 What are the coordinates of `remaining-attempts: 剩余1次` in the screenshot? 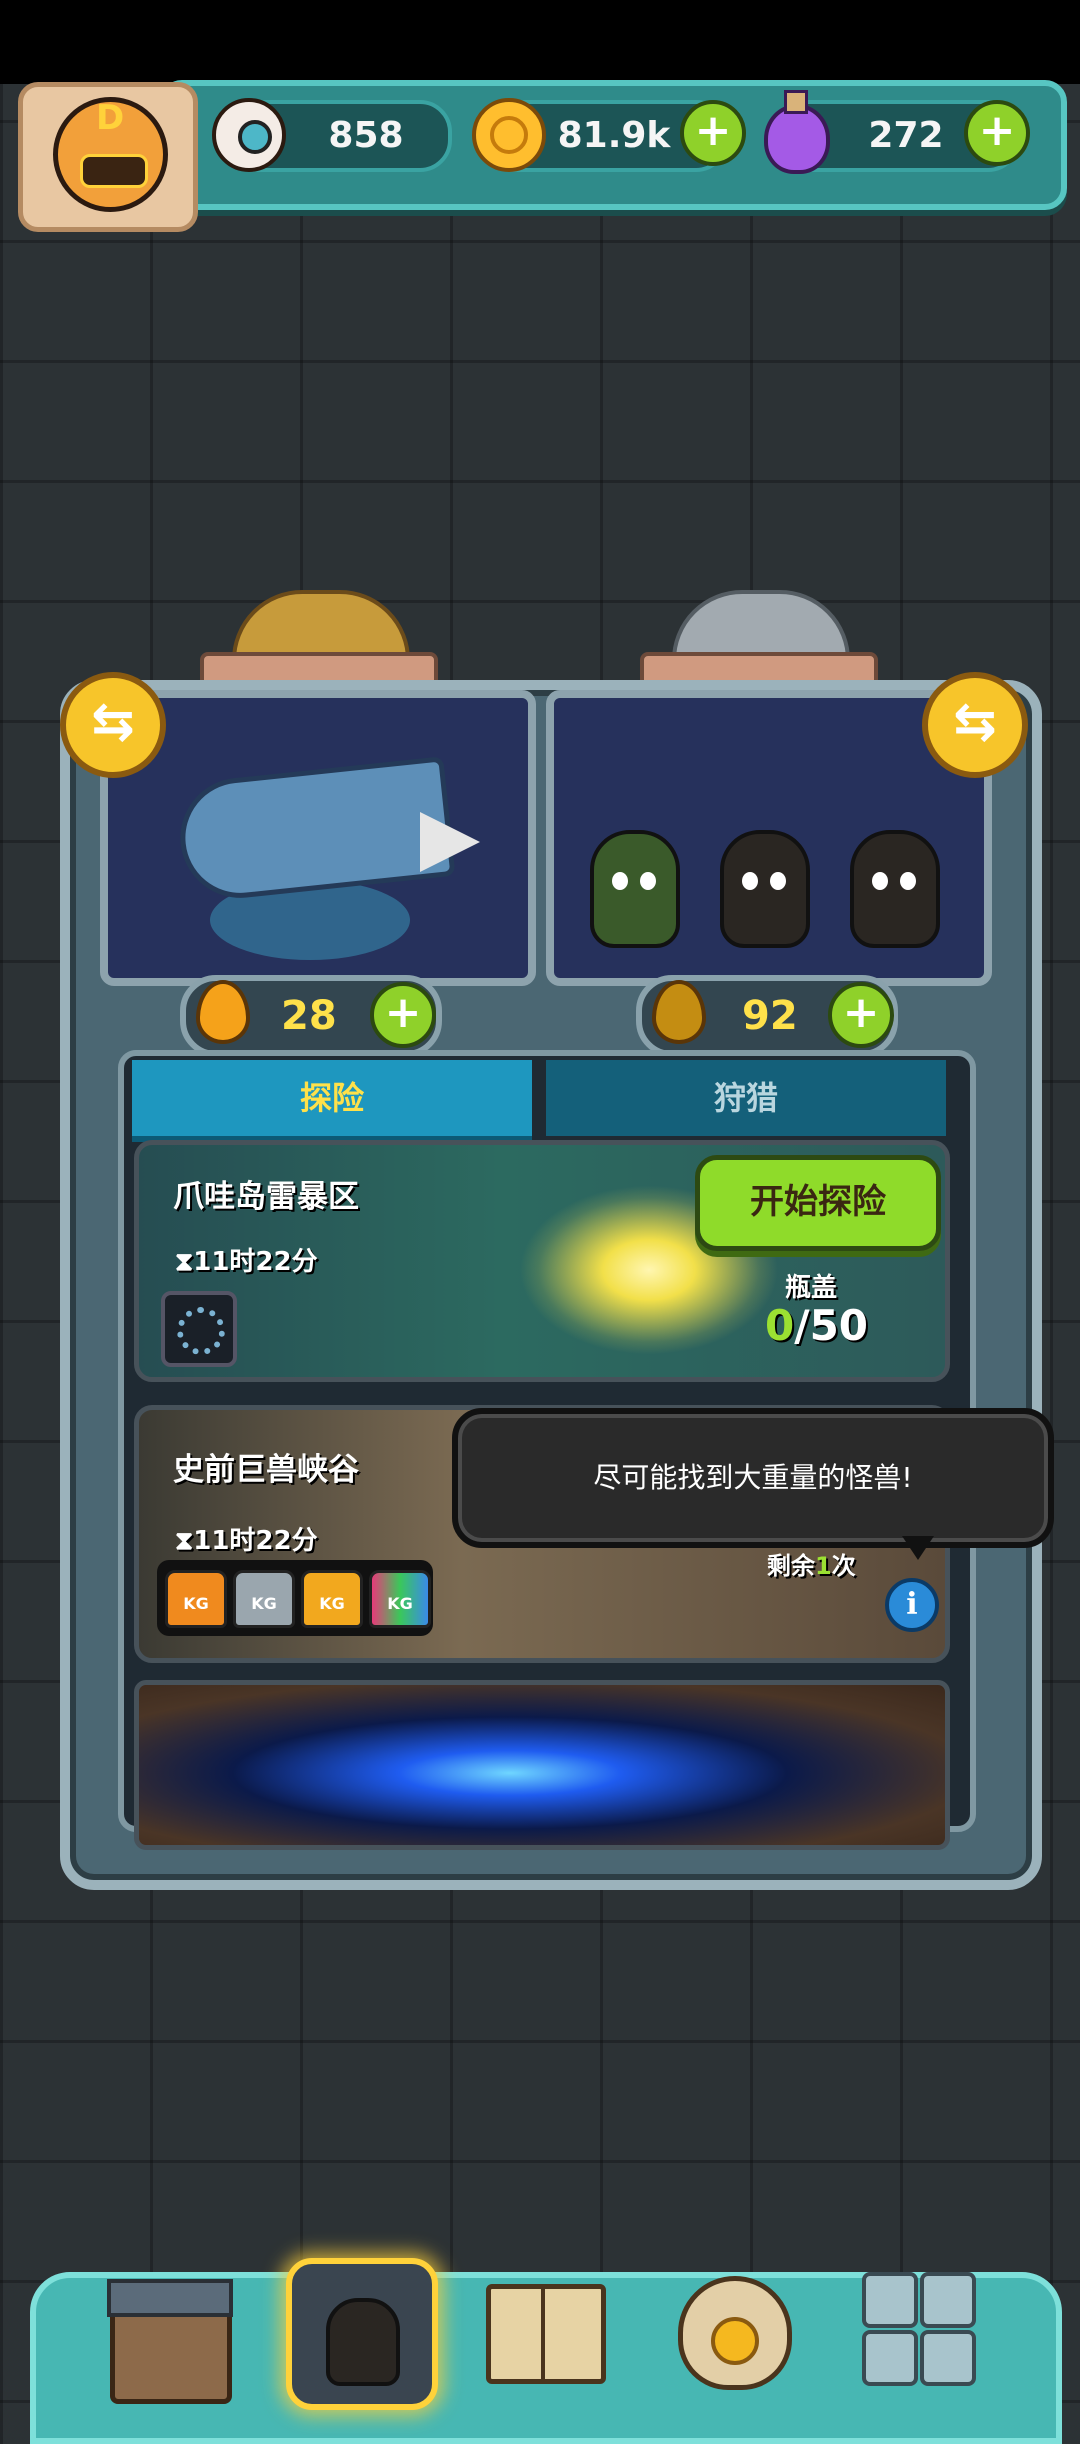 It's located at (811, 1563).